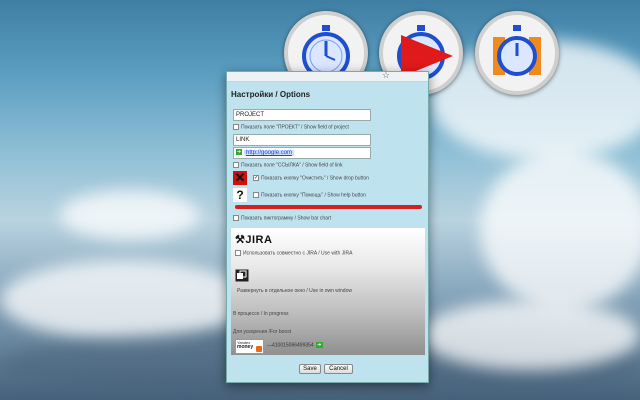  I want to click on clear-icon: ✕, so click(240, 177).